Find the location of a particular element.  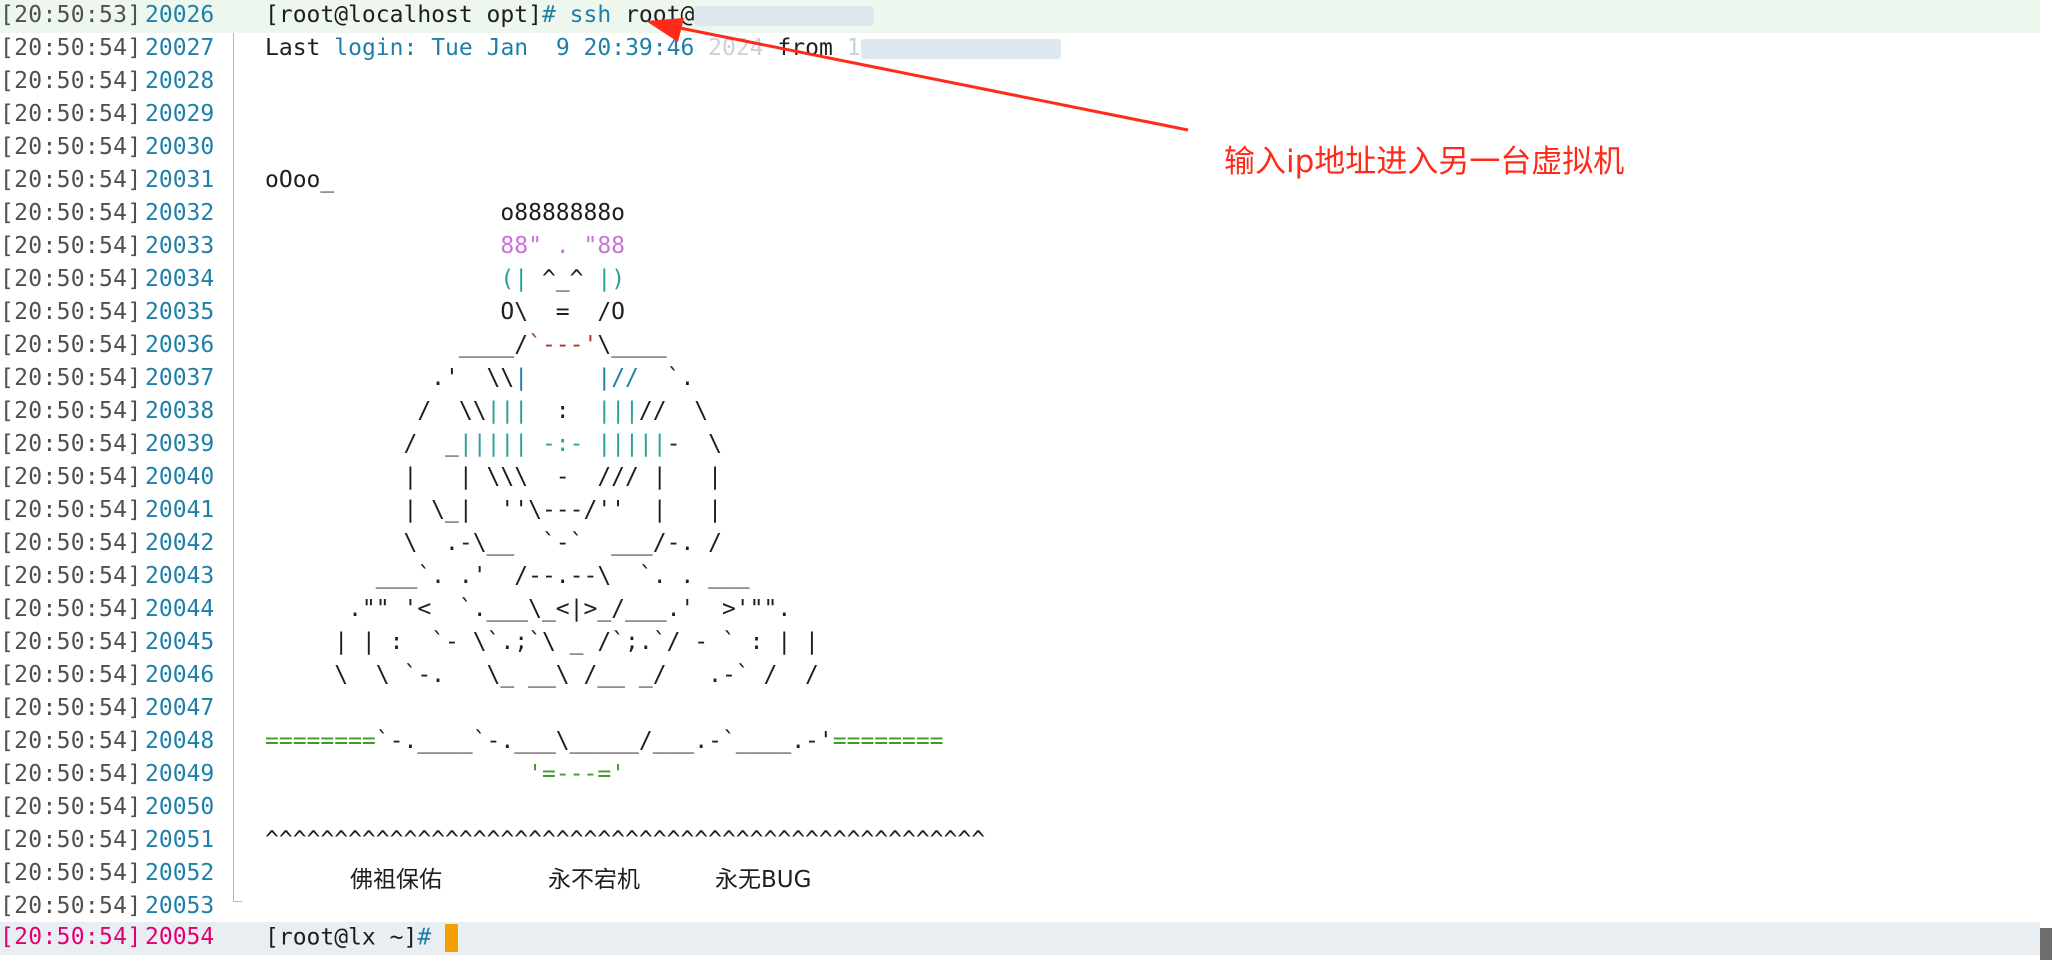

annotation-arrow is located at coordinates (917, 75).